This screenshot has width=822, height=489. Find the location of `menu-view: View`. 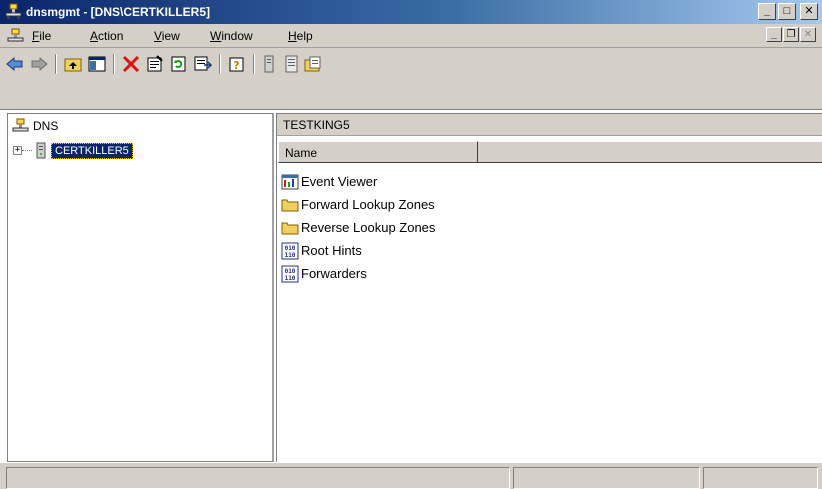

menu-view: View is located at coordinates (167, 36).